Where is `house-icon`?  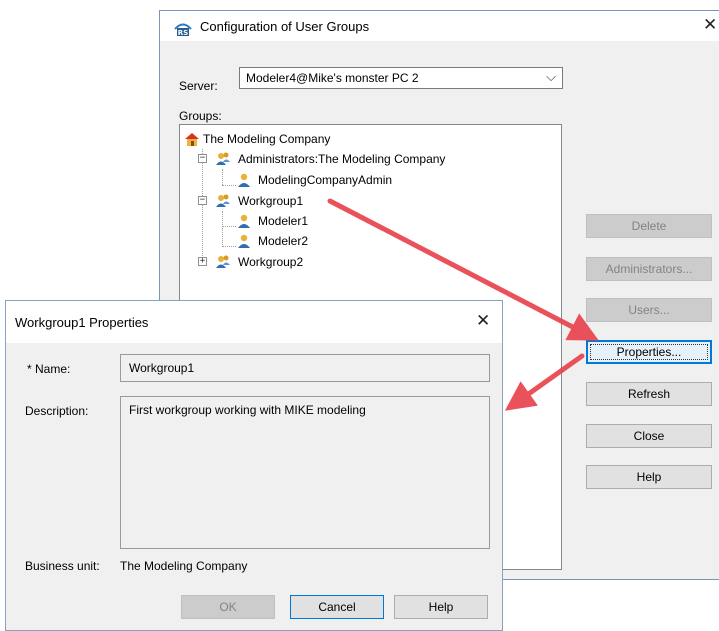 house-icon is located at coordinates (192, 139).